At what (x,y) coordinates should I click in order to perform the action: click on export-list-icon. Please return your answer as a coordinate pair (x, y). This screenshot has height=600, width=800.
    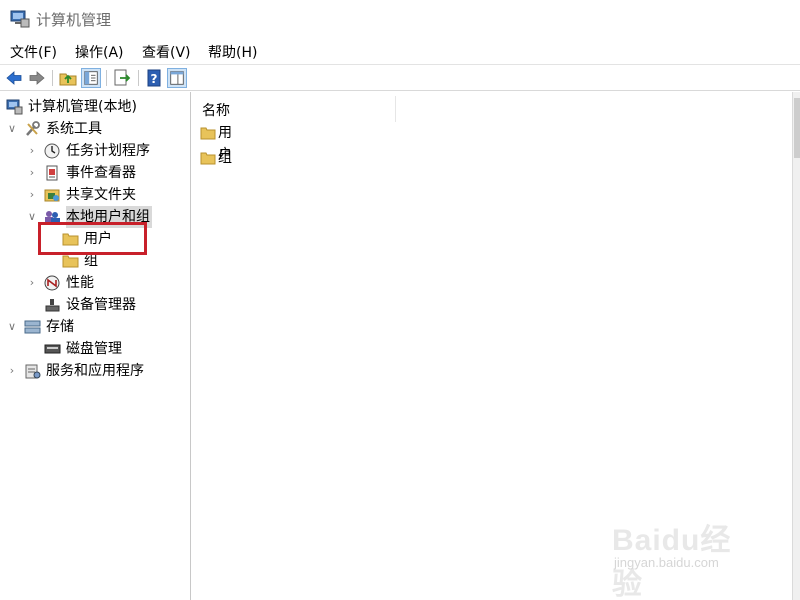
    Looking at the image, I should click on (122, 78).